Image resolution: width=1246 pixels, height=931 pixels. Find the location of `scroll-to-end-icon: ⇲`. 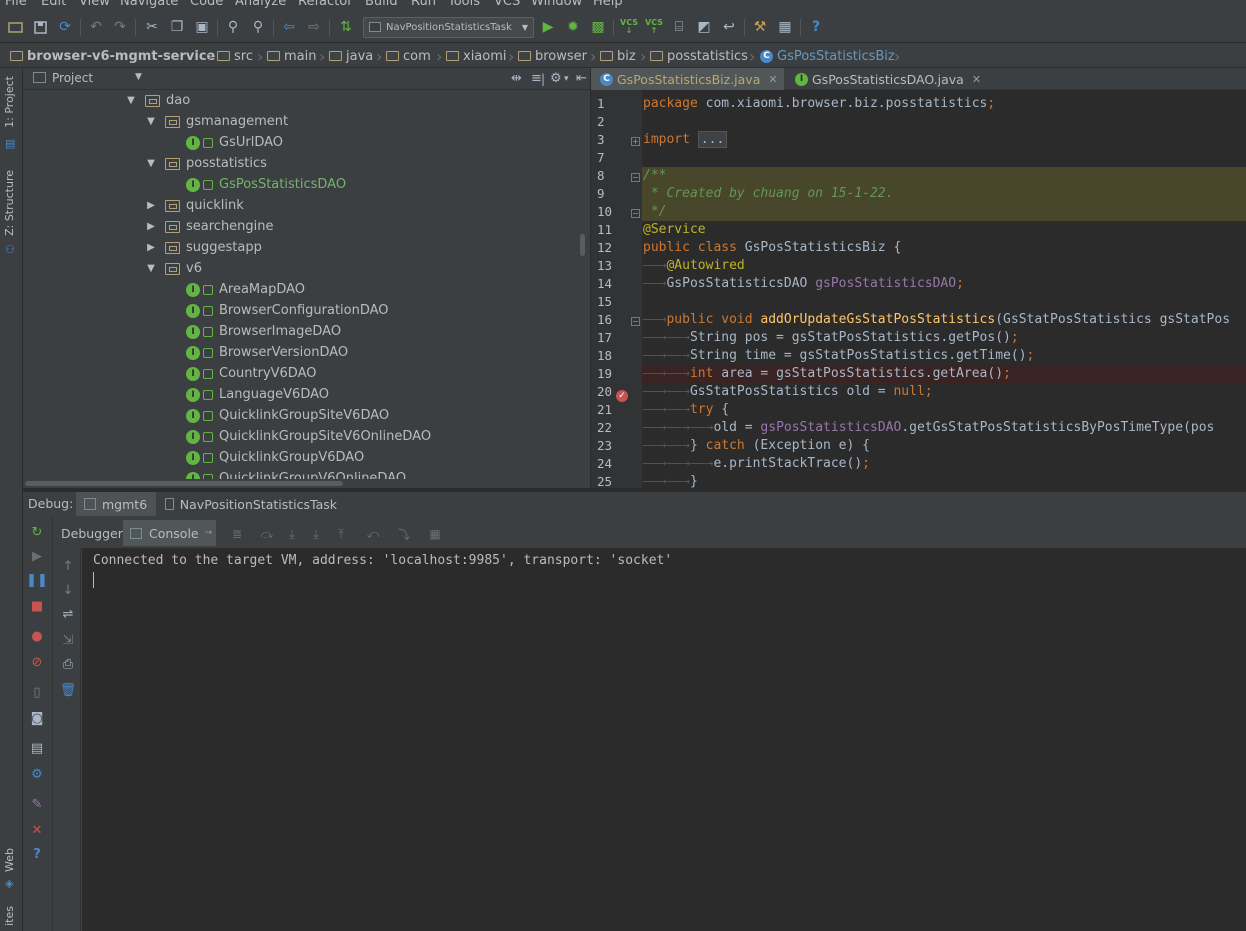

scroll-to-end-icon: ⇲ is located at coordinates (68, 640).